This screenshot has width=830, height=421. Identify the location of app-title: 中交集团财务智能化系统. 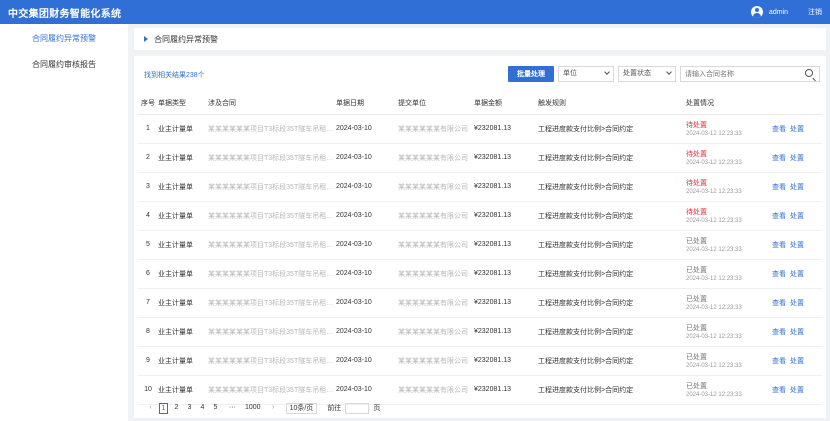
(65, 14).